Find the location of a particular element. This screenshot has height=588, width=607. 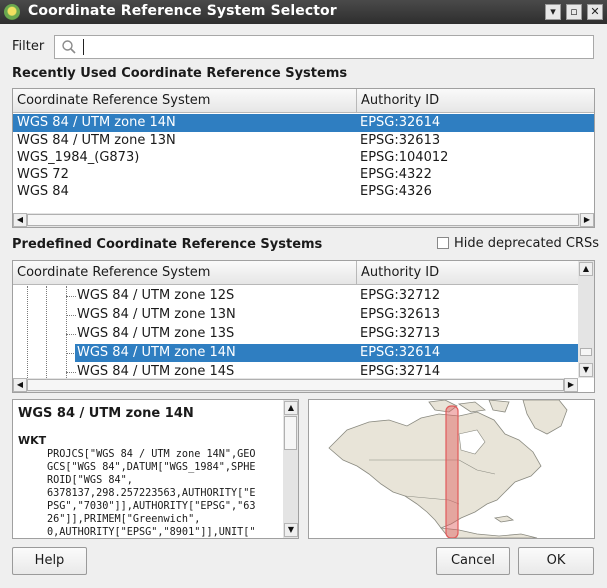

authority-id: EPSG:32713 is located at coordinates (400, 333).